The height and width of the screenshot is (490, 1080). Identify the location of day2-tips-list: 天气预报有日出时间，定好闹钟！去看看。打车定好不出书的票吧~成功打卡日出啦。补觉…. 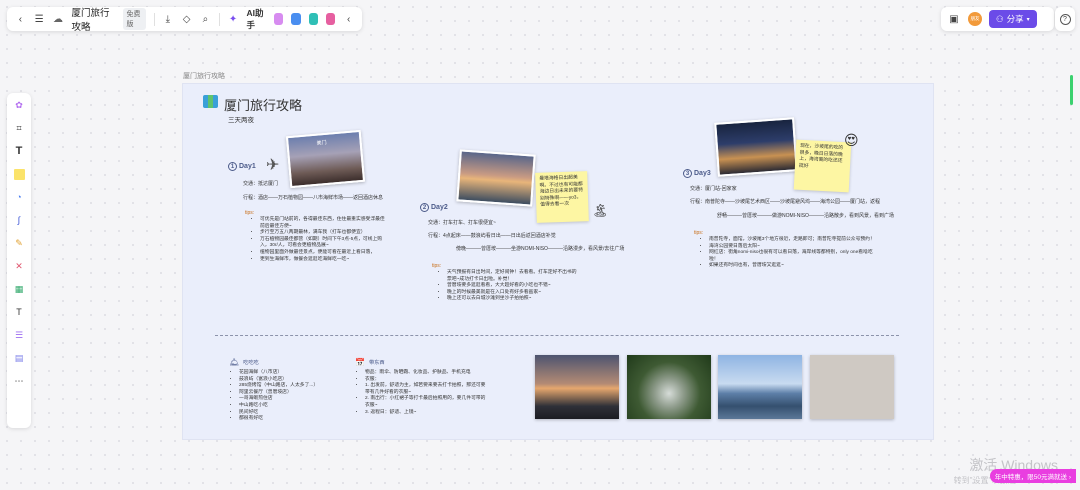
(510, 286).